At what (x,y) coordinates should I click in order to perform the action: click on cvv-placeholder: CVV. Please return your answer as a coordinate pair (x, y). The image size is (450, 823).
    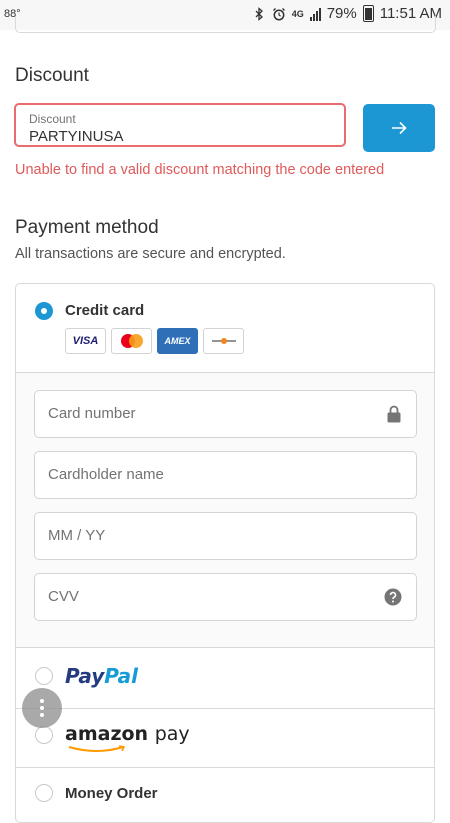
    Looking at the image, I should click on (63, 596).